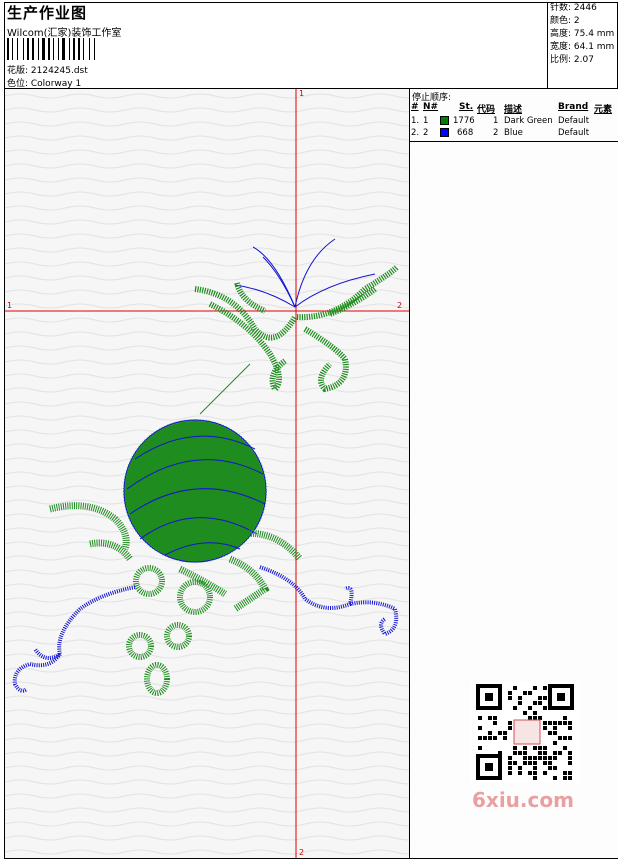  I want to click on stat-width: 宽度: 64.1 mm, so click(582, 47).